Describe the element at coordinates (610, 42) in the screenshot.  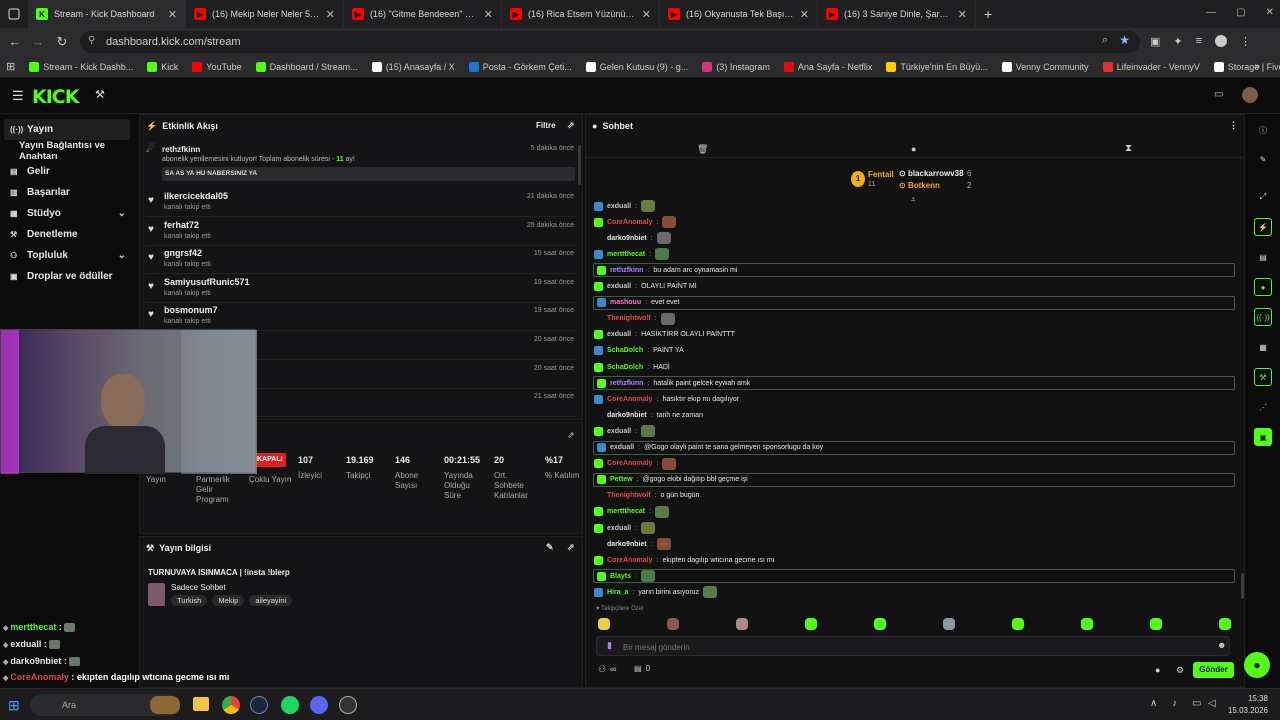
I see `url-input: ⚲ dashboard.kick.com/stream ⌕ ★` at that location.